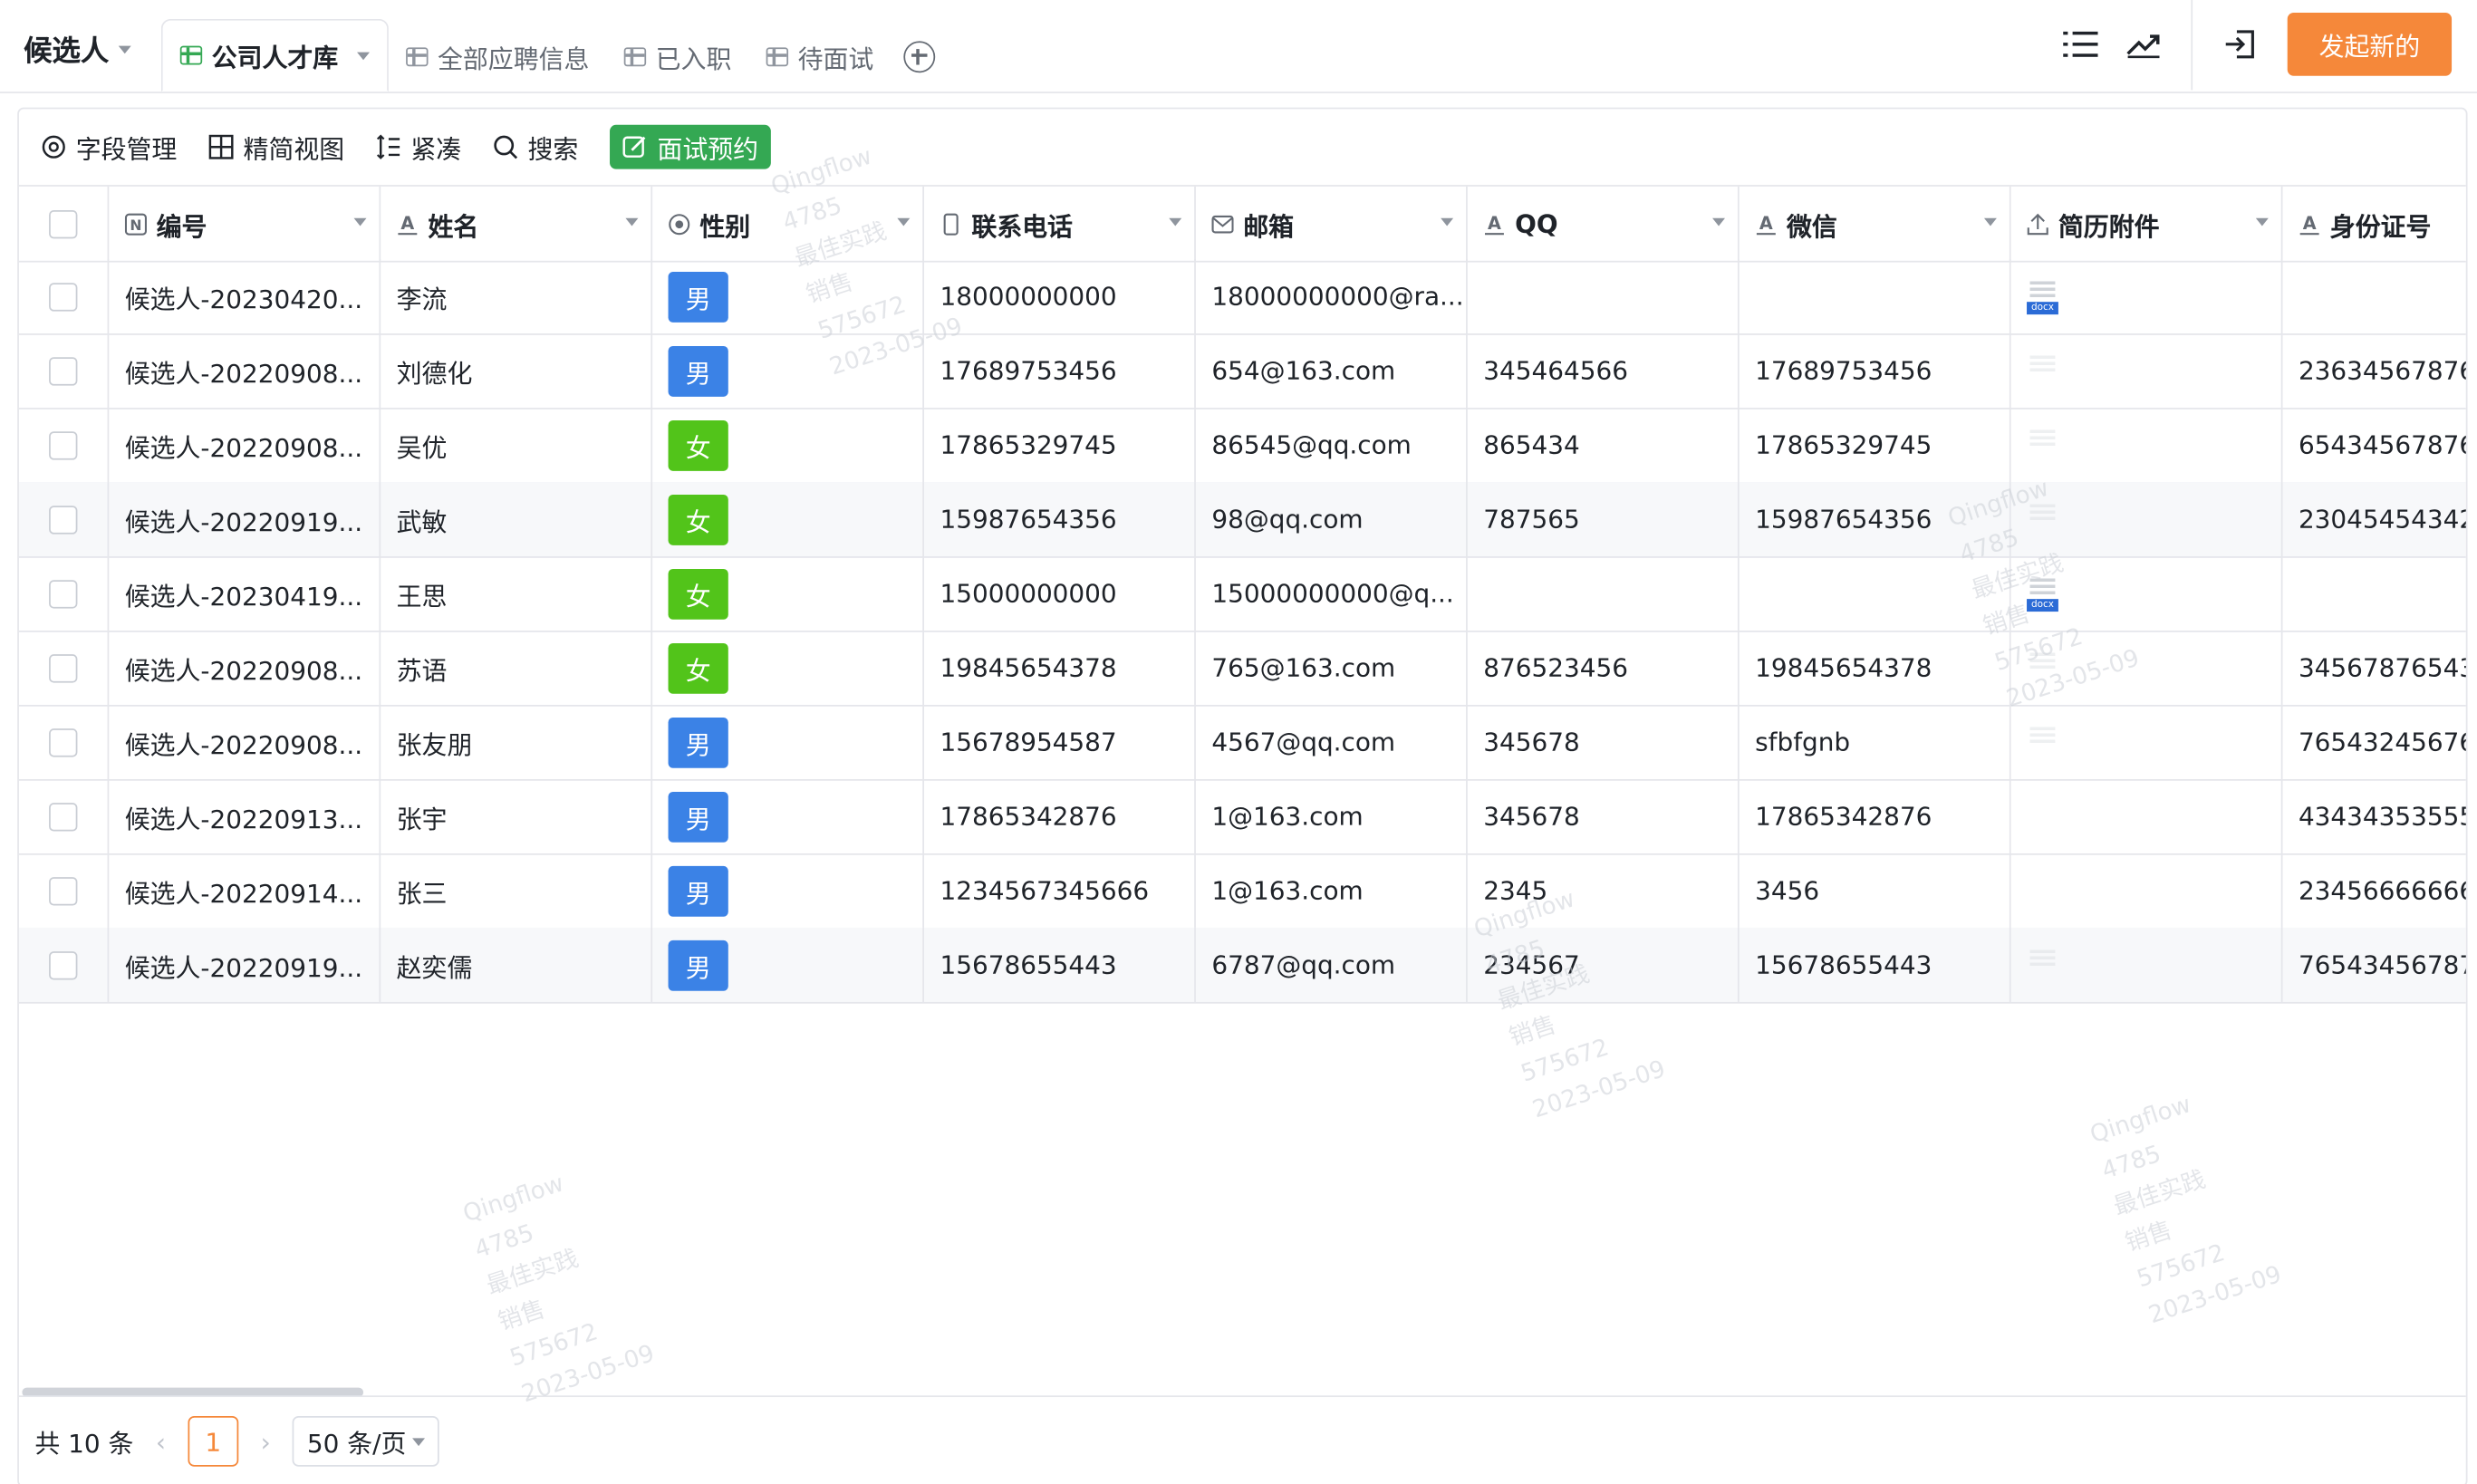 Image resolution: width=2477 pixels, height=1484 pixels. I want to click on cell-wechat: 3456, so click(1875, 891).